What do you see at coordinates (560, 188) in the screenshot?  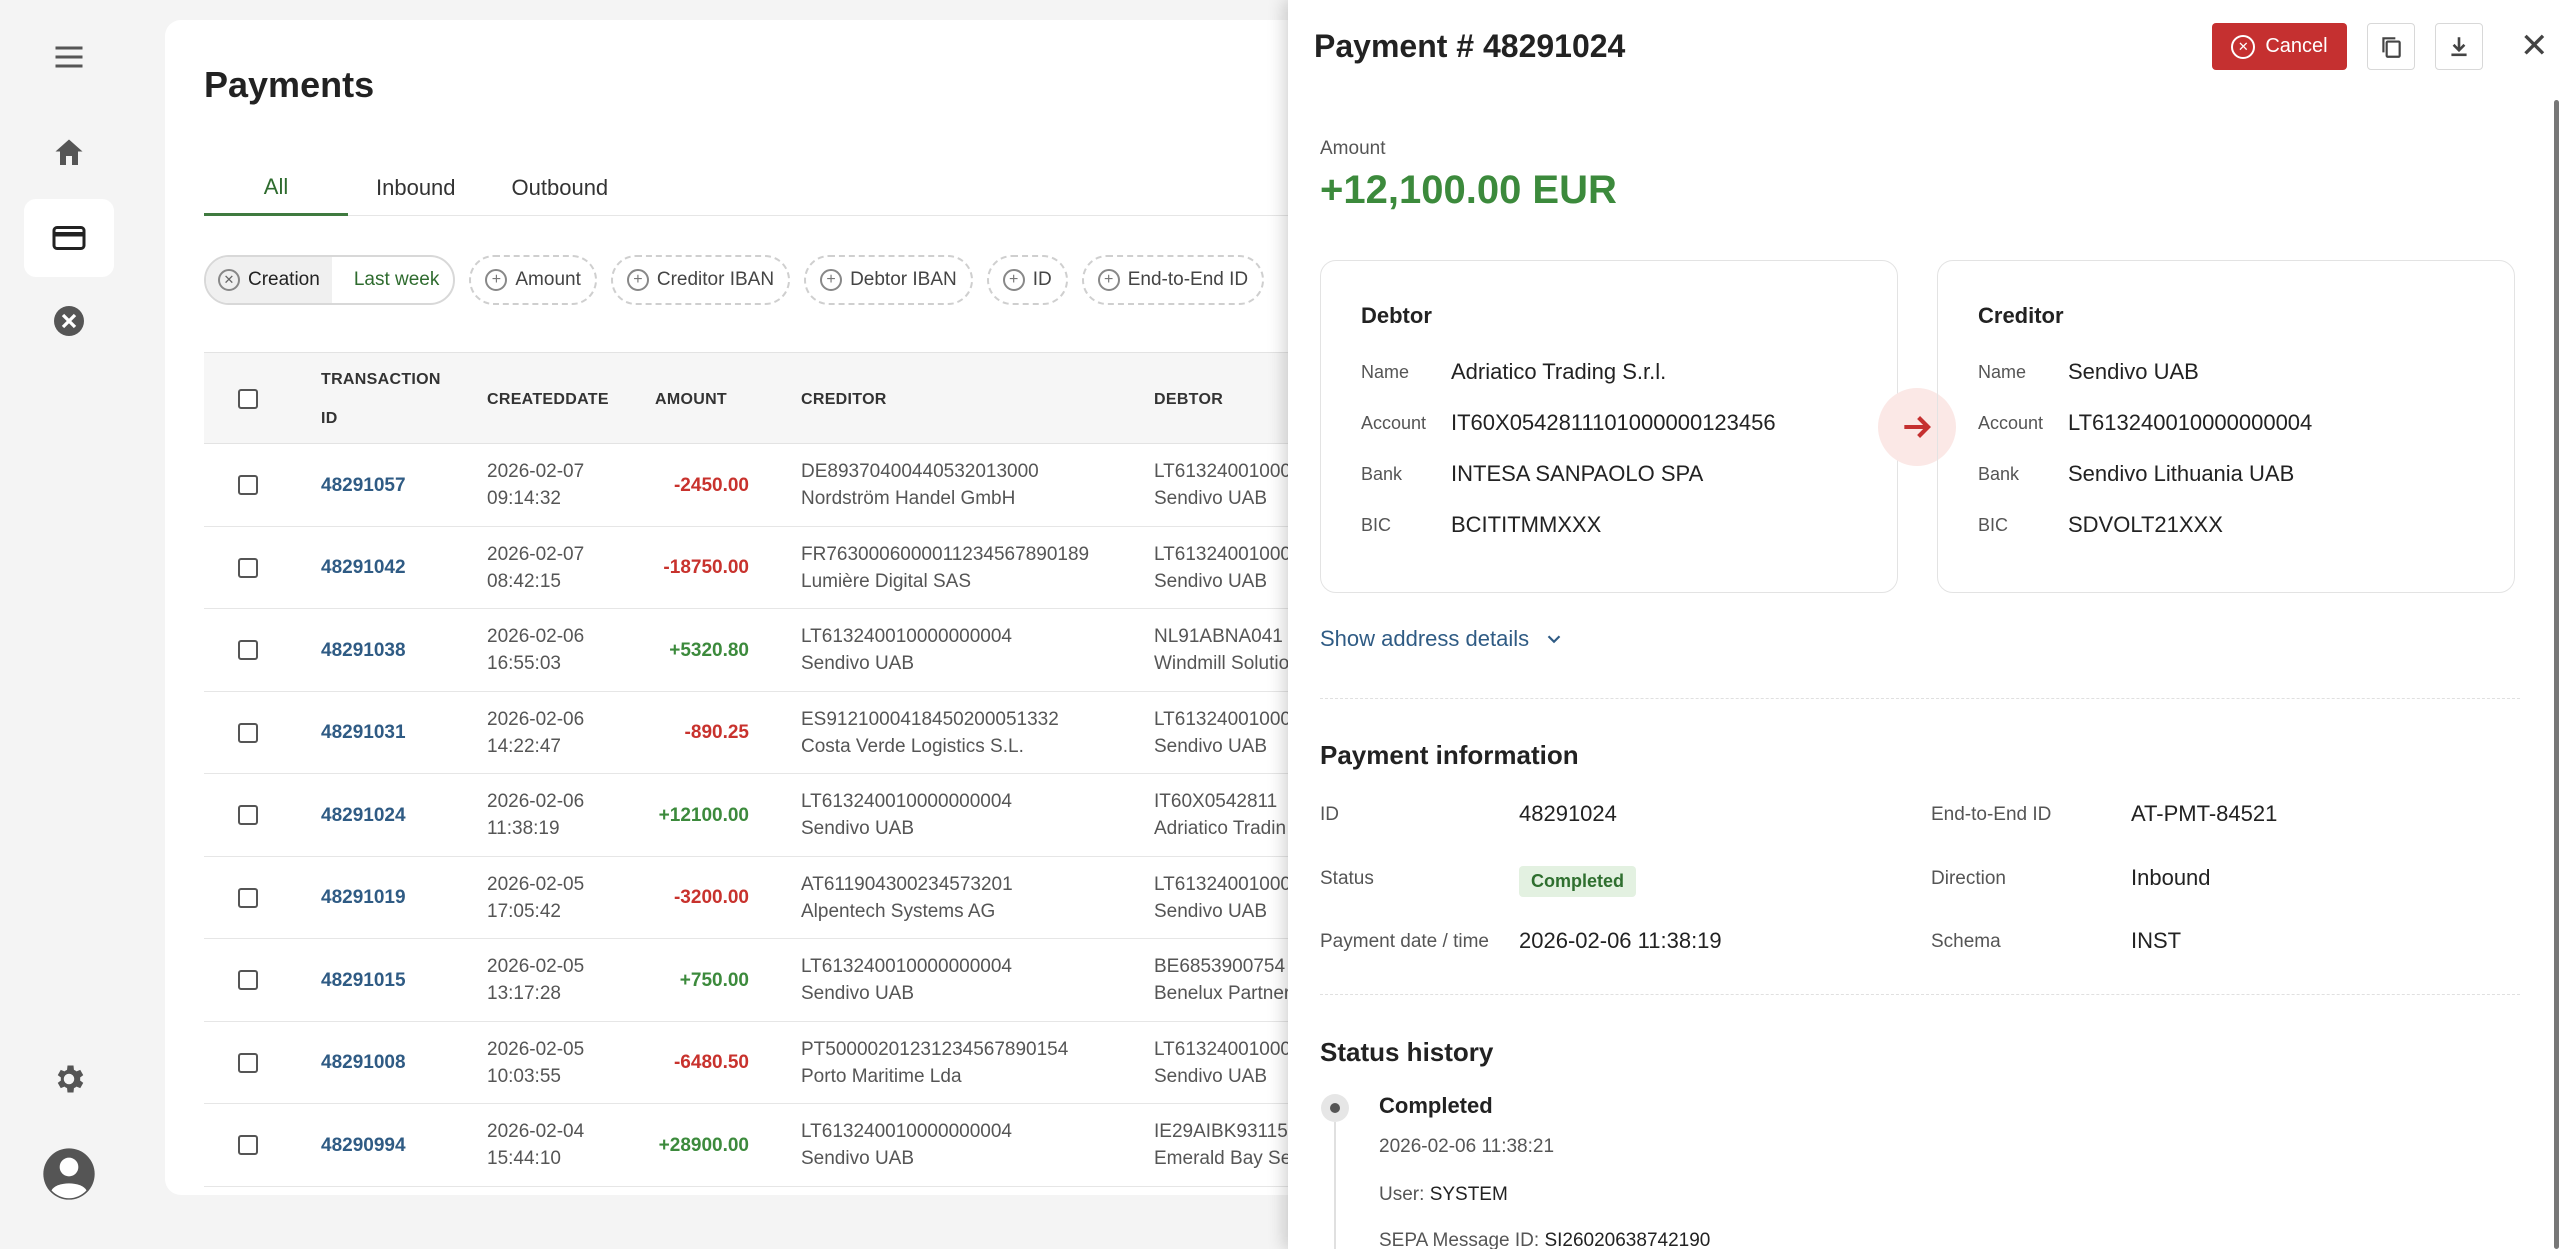 I see `tab-outbound: Outbound` at bounding box center [560, 188].